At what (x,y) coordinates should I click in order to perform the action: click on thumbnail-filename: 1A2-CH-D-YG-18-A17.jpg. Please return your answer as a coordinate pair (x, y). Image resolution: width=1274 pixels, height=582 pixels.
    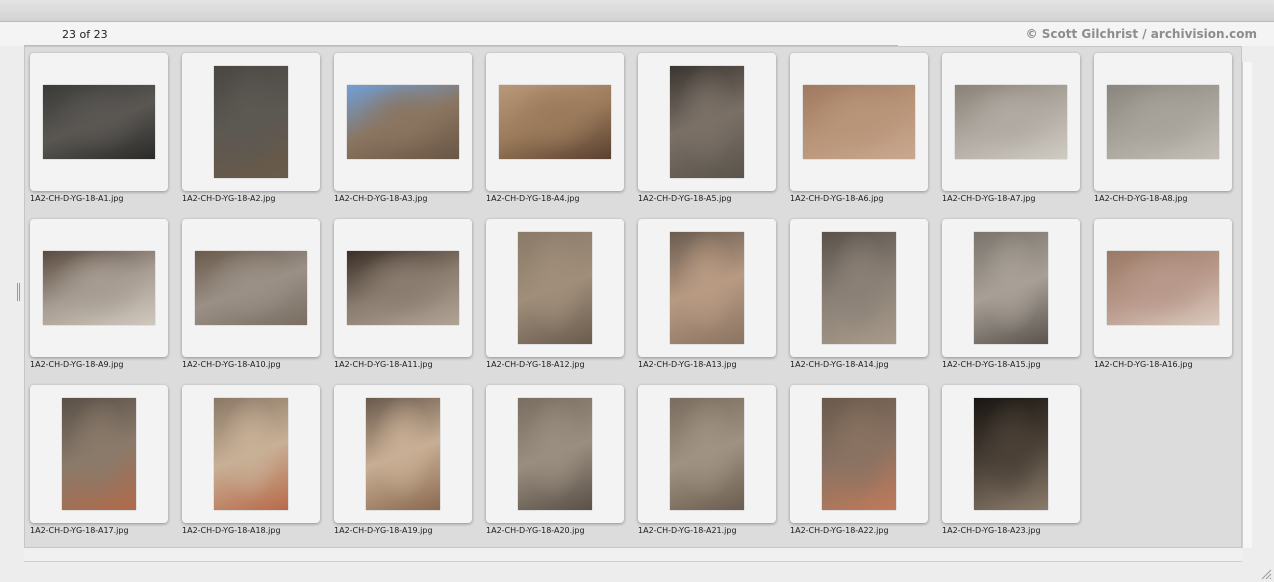
    Looking at the image, I should click on (79, 530).